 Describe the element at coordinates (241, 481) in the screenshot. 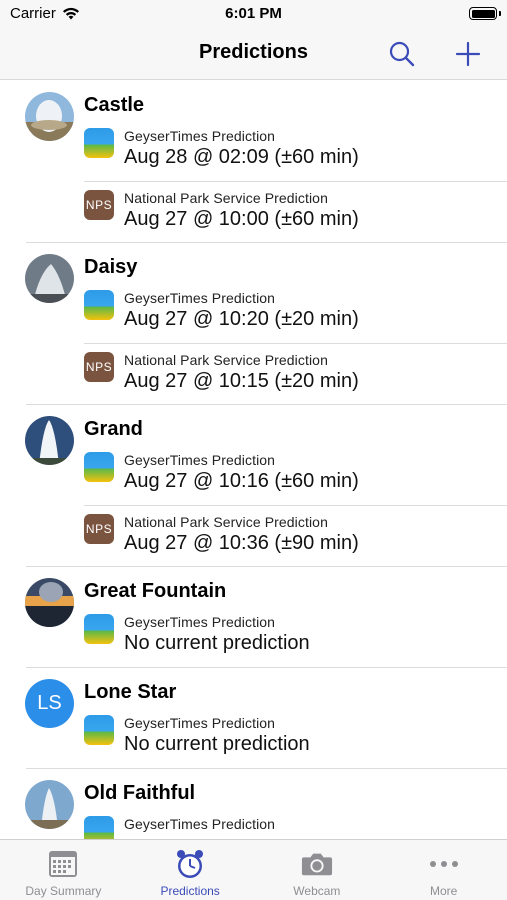

I see `prediction-value: Aug 27 @ 10:16 (±60 min)` at that location.